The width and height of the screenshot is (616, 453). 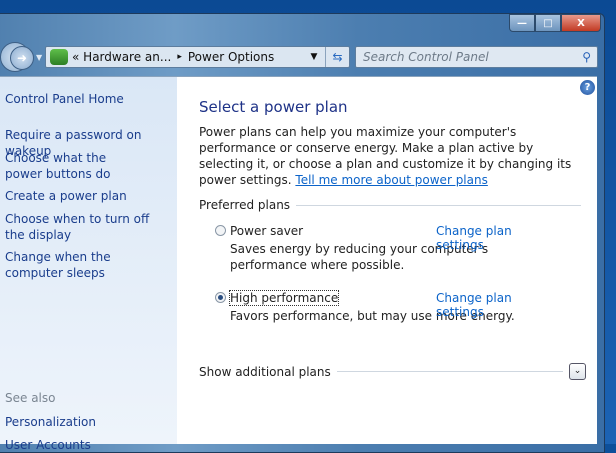 I want to click on sidebar-link-power-buttons: Choose what the power buttons do, so click(x=75, y=166).